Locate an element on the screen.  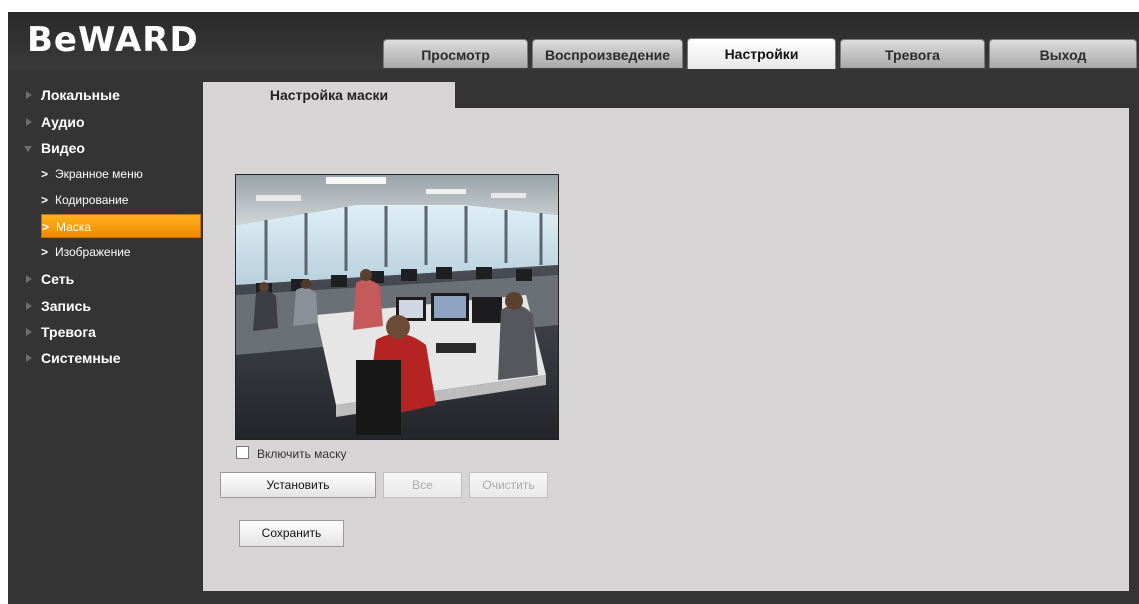
sidebar-subitem-mask: > Маска is located at coordinates (121, 226).